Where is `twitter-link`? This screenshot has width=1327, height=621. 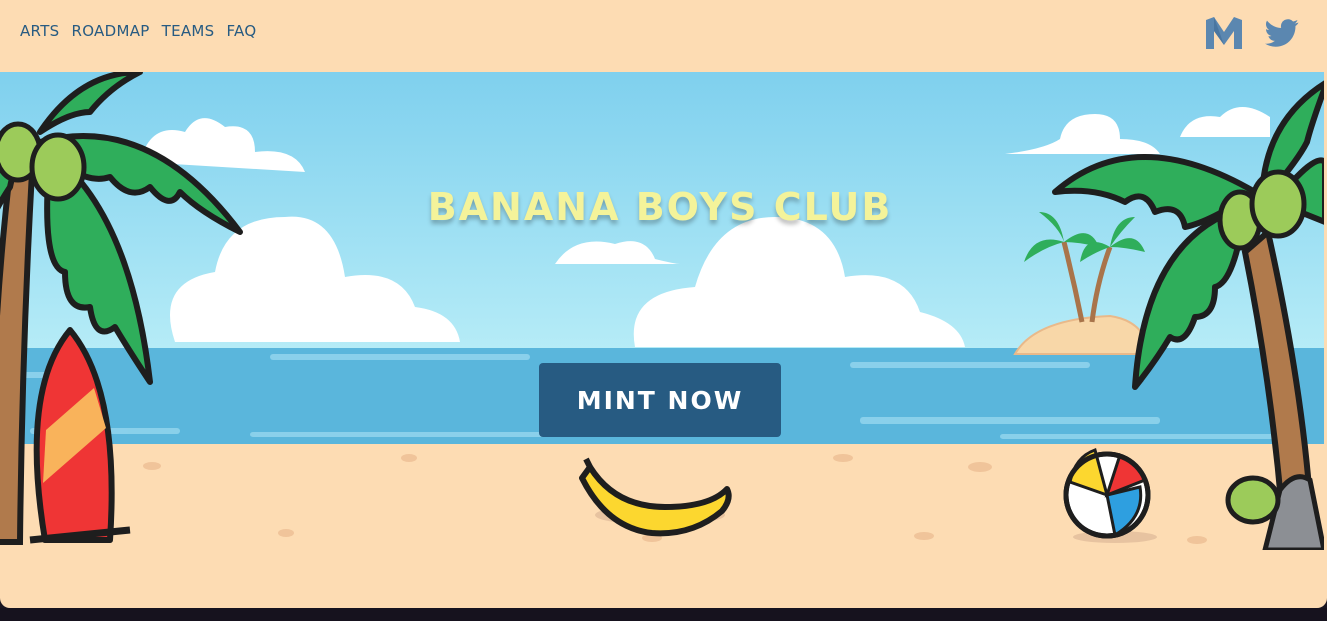
twitter-link is located at coordinates (1282, 33).